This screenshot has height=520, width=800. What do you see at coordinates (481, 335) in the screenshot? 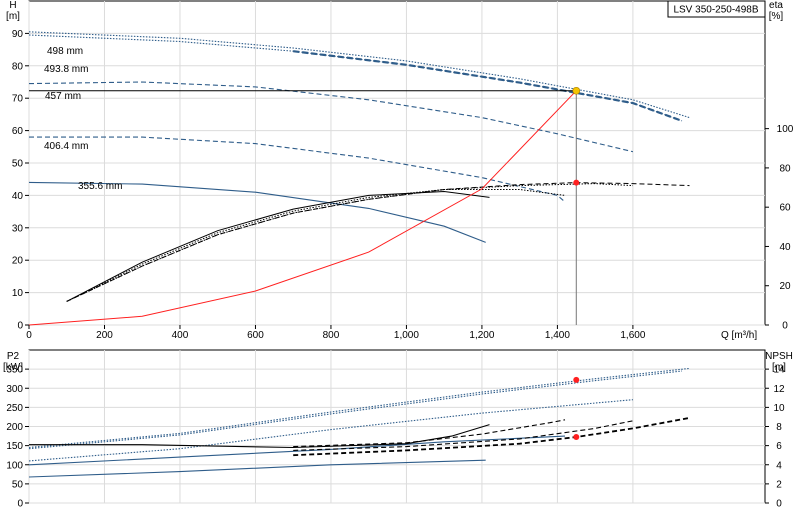
I see `x-tick-label: 1,200` at bounding box center [481, 335].